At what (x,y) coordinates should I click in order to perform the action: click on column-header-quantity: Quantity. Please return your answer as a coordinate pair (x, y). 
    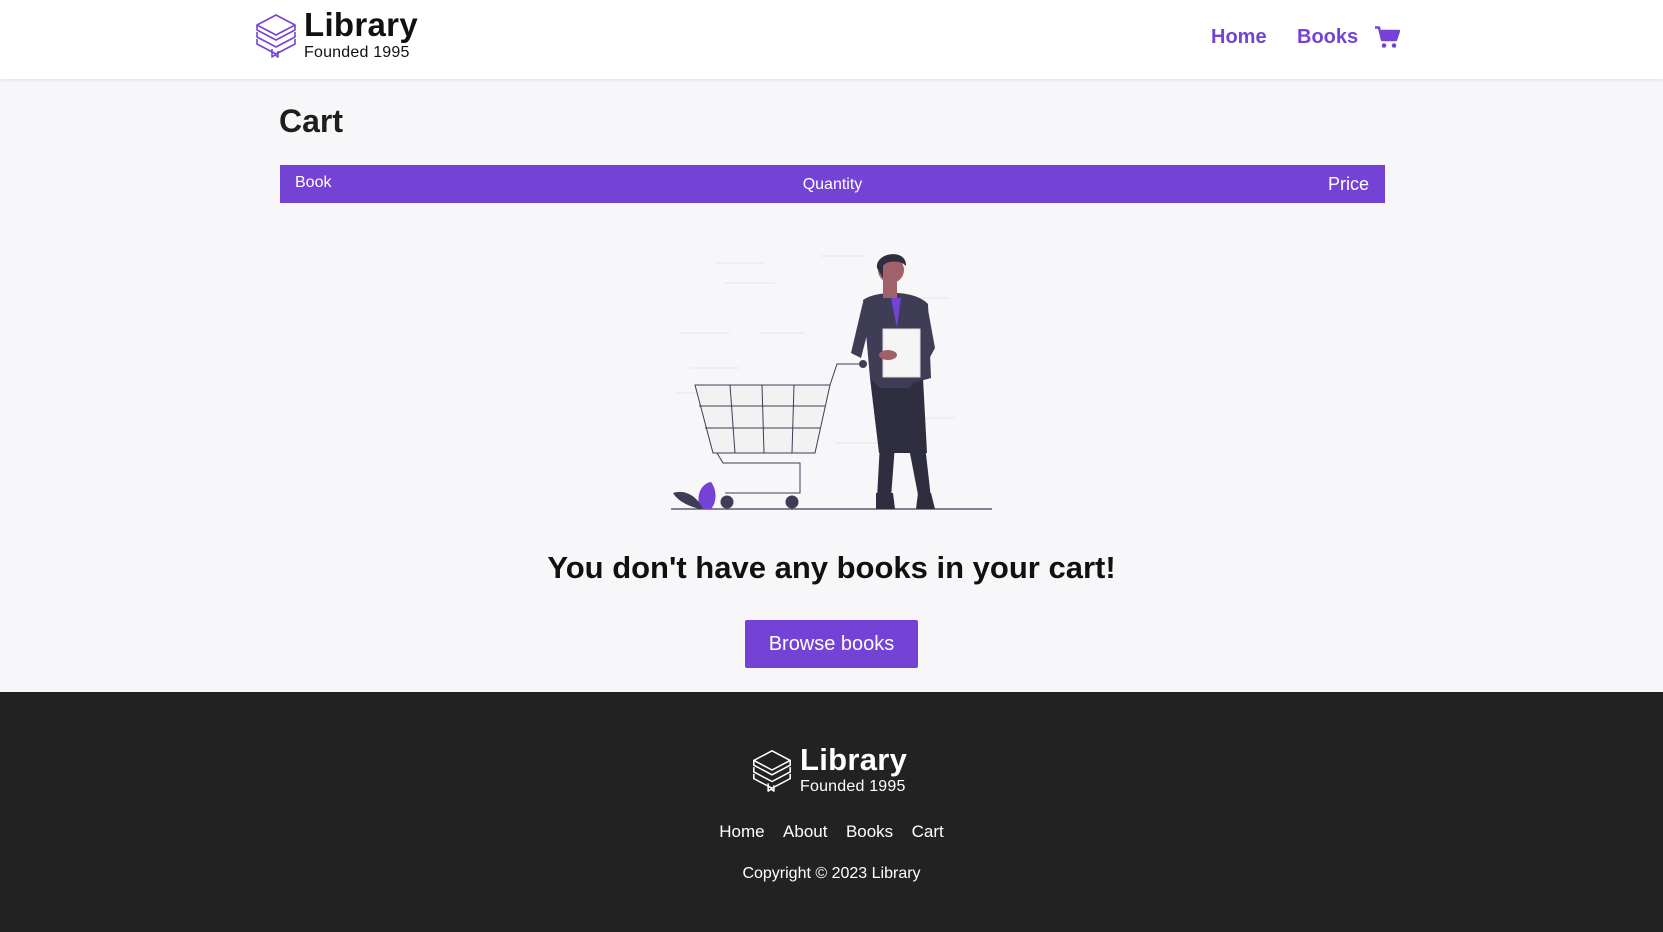
    Looking at the image, I should click on (832, 184).